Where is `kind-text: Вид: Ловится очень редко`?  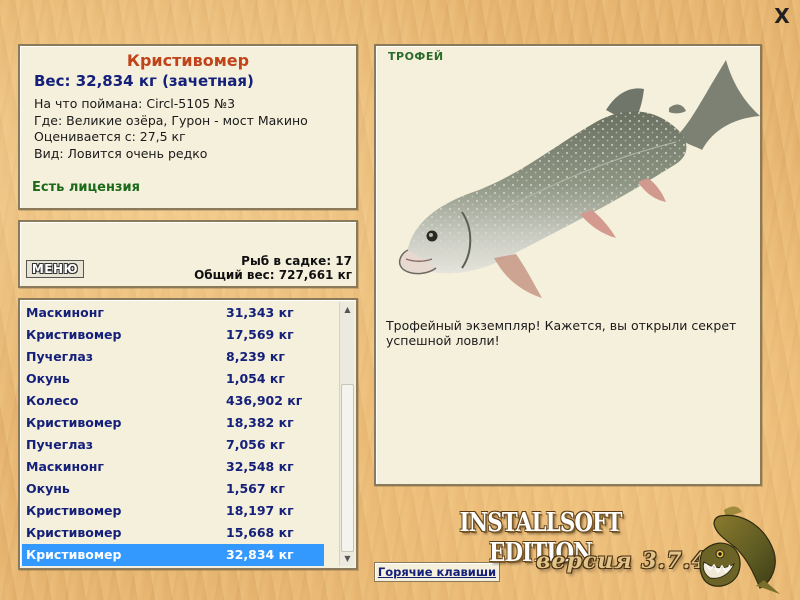
kind-text: Вид: Ловится очень редко is located at coordinates (121, 153).